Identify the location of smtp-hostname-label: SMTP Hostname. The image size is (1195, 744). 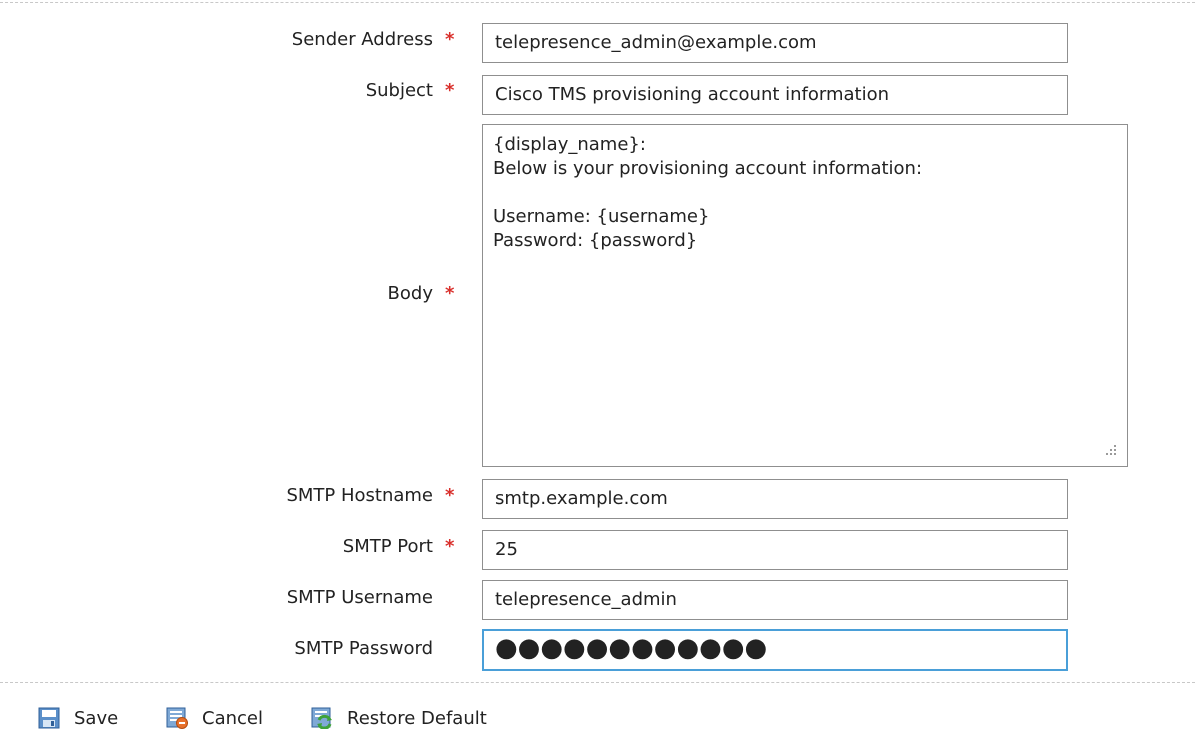
(359, 495).